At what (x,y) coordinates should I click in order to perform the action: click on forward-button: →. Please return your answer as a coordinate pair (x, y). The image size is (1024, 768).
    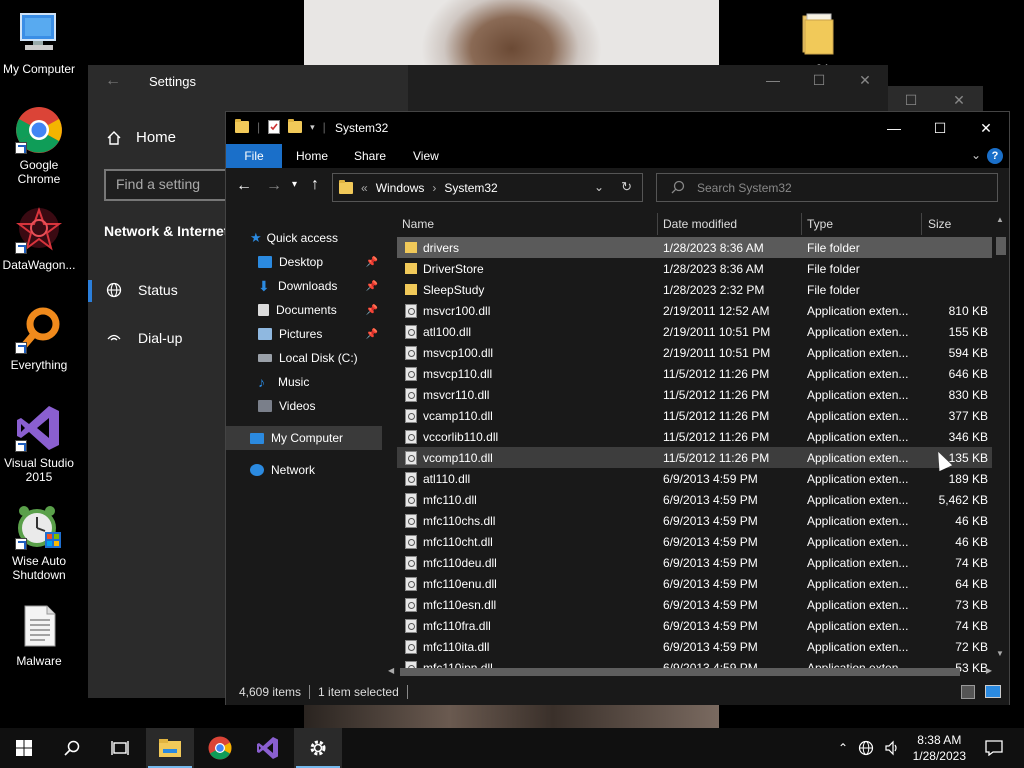
    Looking at the image, I should click on (274, 186).